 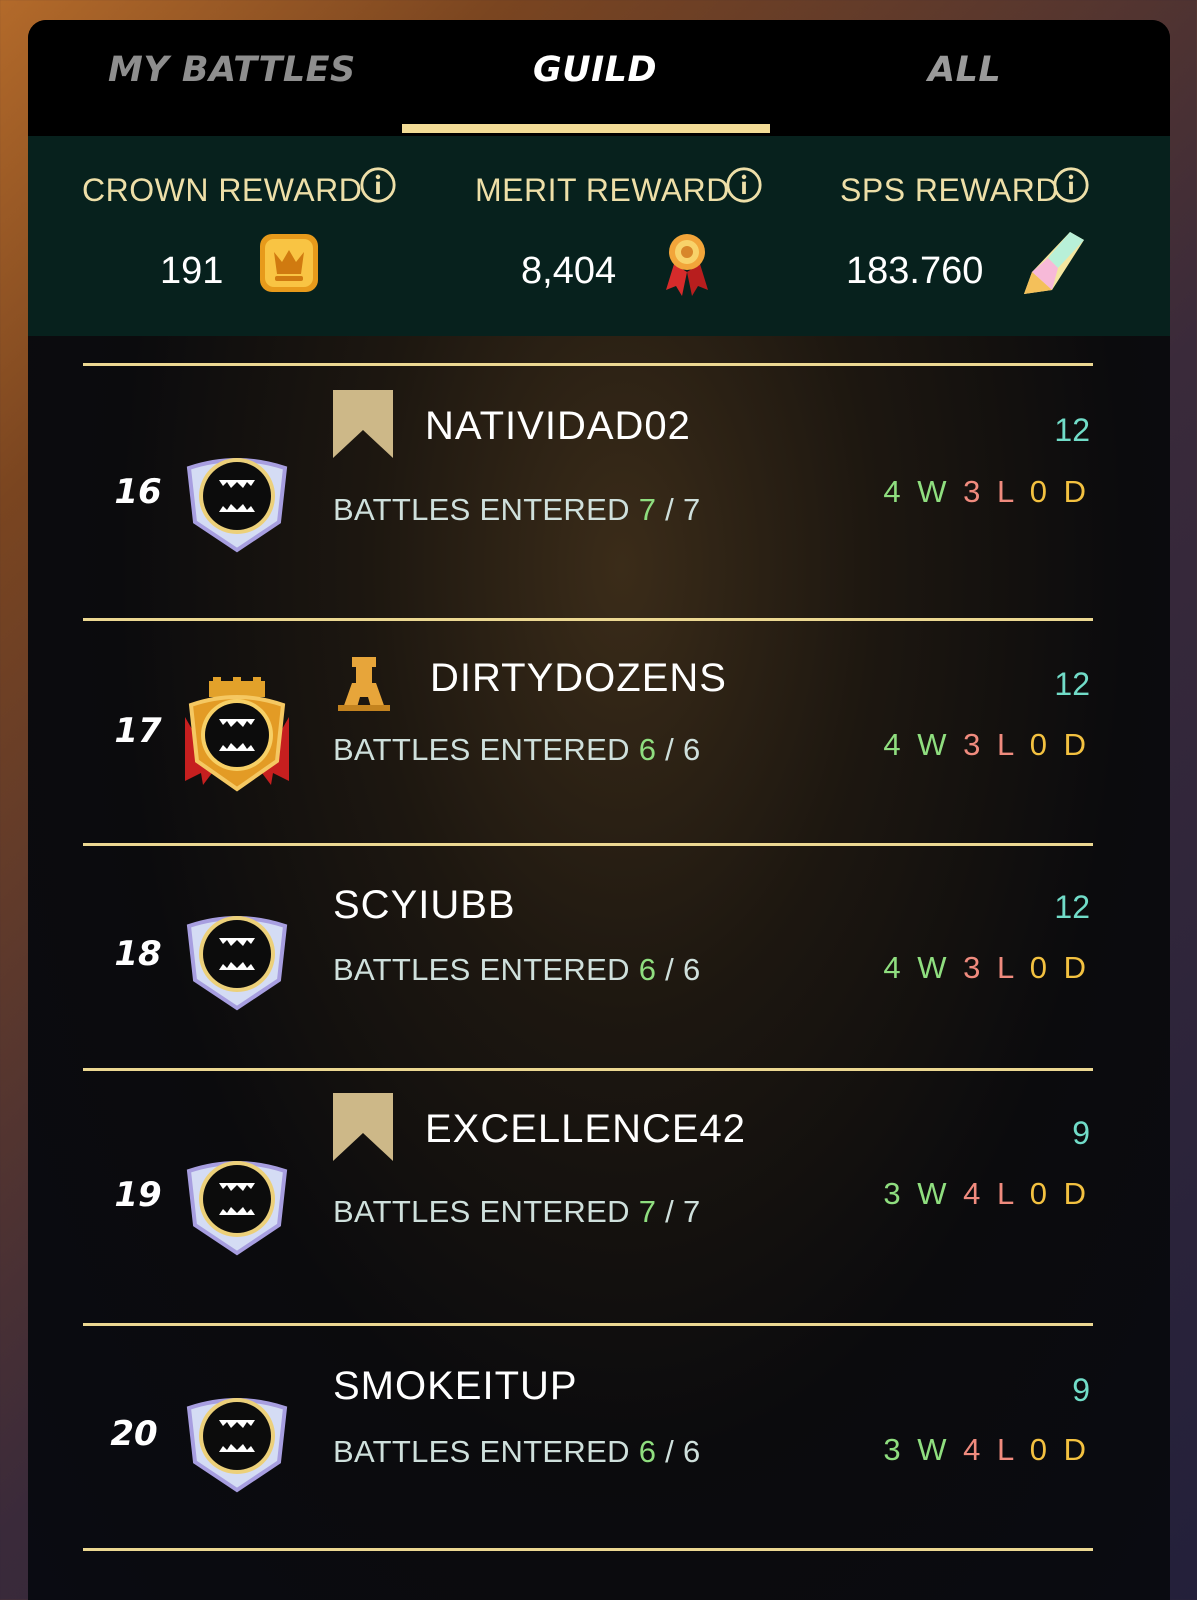 What do you see at coordinates (237, 734) in the screenshot?
I see `gold-league-badge-icon` at bounding box center [237, 734].